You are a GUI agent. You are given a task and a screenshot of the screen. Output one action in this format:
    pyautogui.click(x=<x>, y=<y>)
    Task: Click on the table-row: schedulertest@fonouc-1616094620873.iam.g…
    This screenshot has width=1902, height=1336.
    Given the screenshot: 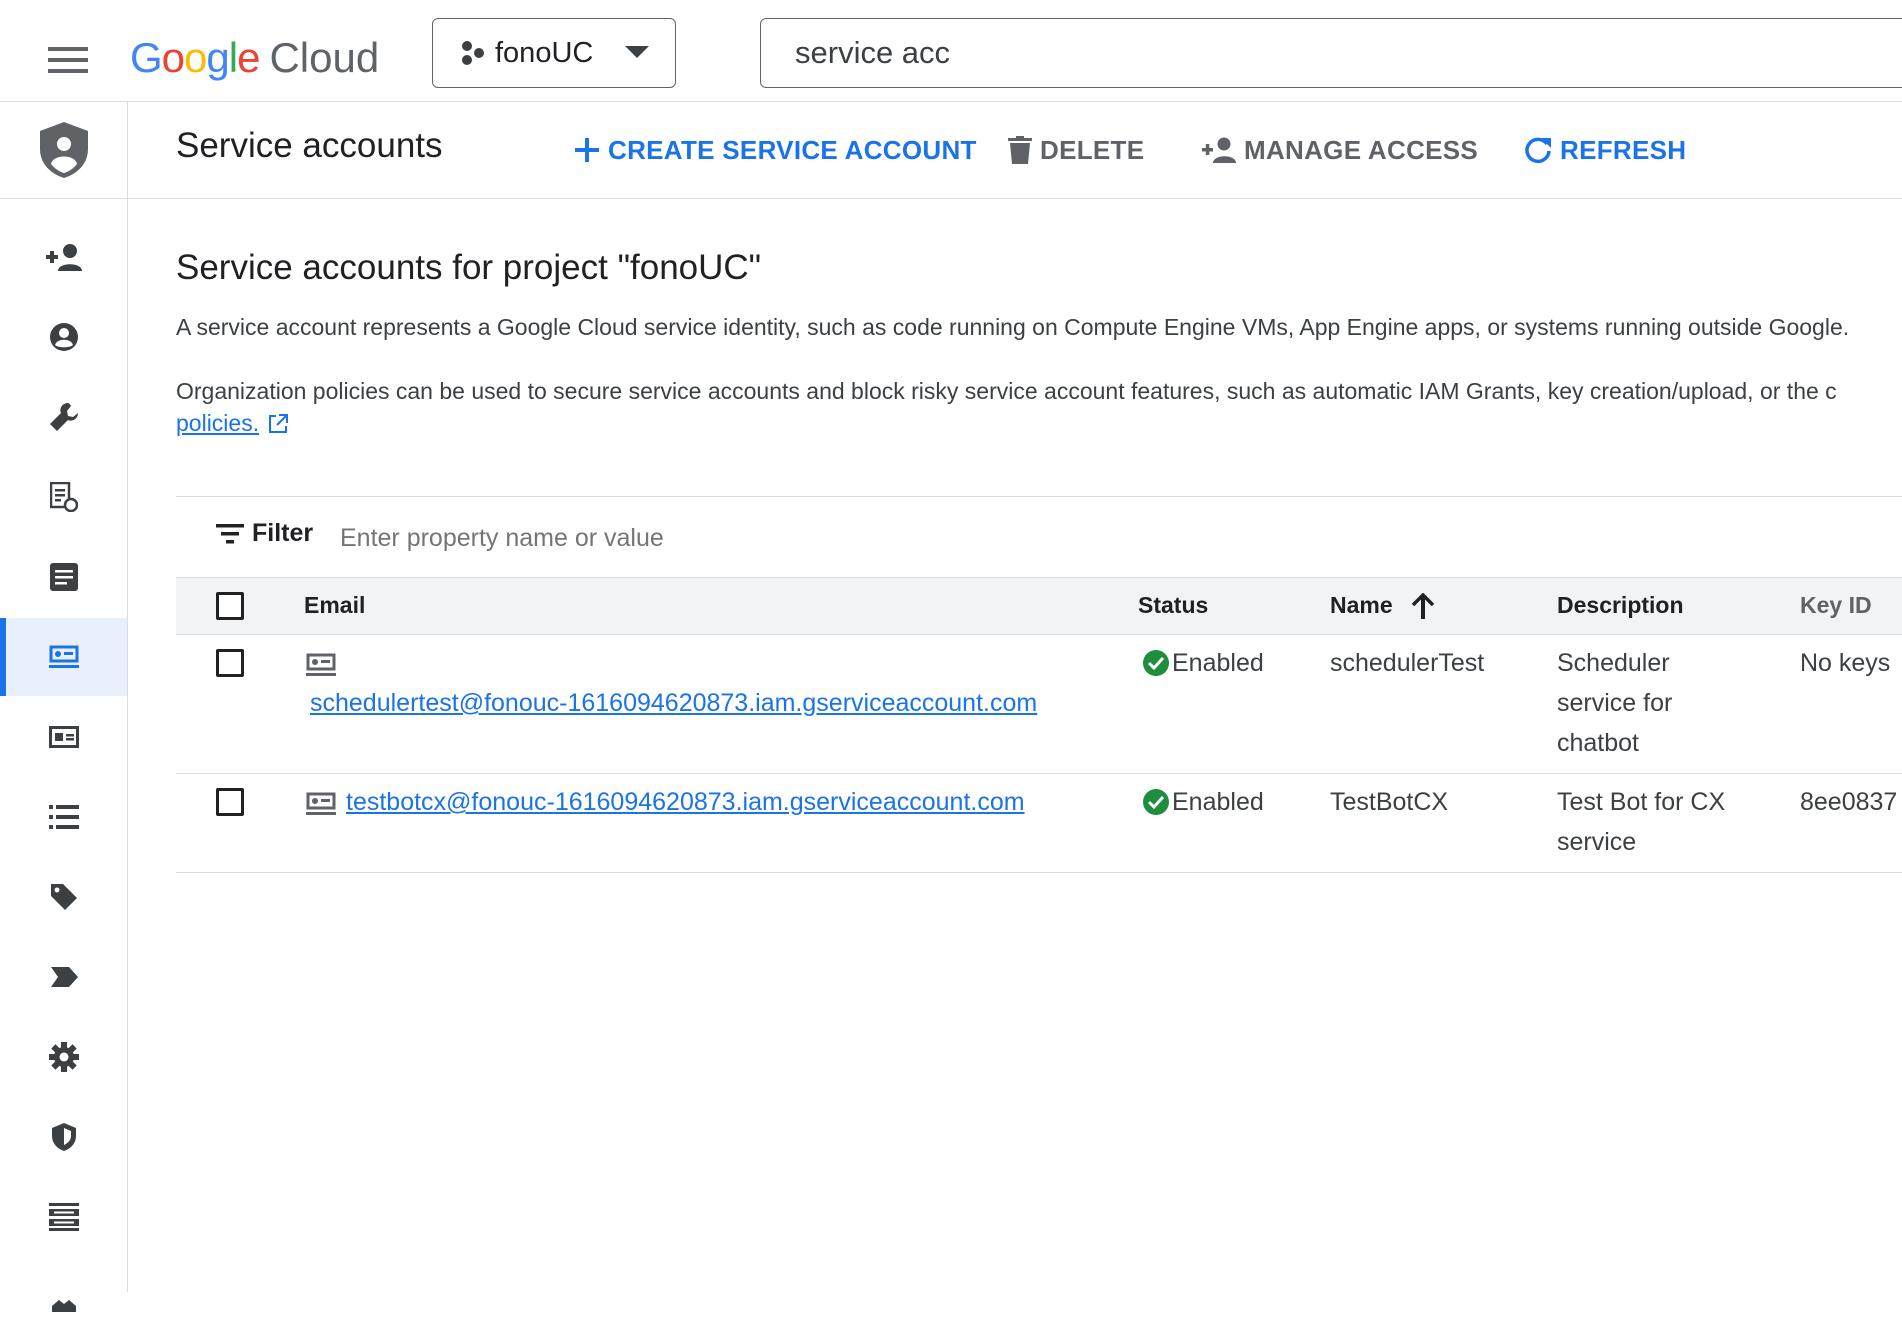 What is the action you would take?
    pyautogui.click(x=1039, y=704)
    